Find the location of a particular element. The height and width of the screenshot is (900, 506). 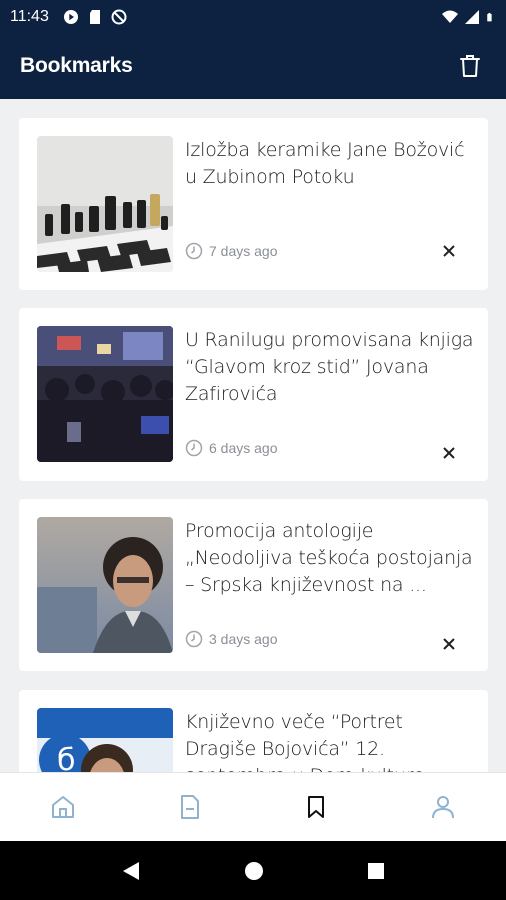

bottom-navigation is located at coordinates (253, 806).